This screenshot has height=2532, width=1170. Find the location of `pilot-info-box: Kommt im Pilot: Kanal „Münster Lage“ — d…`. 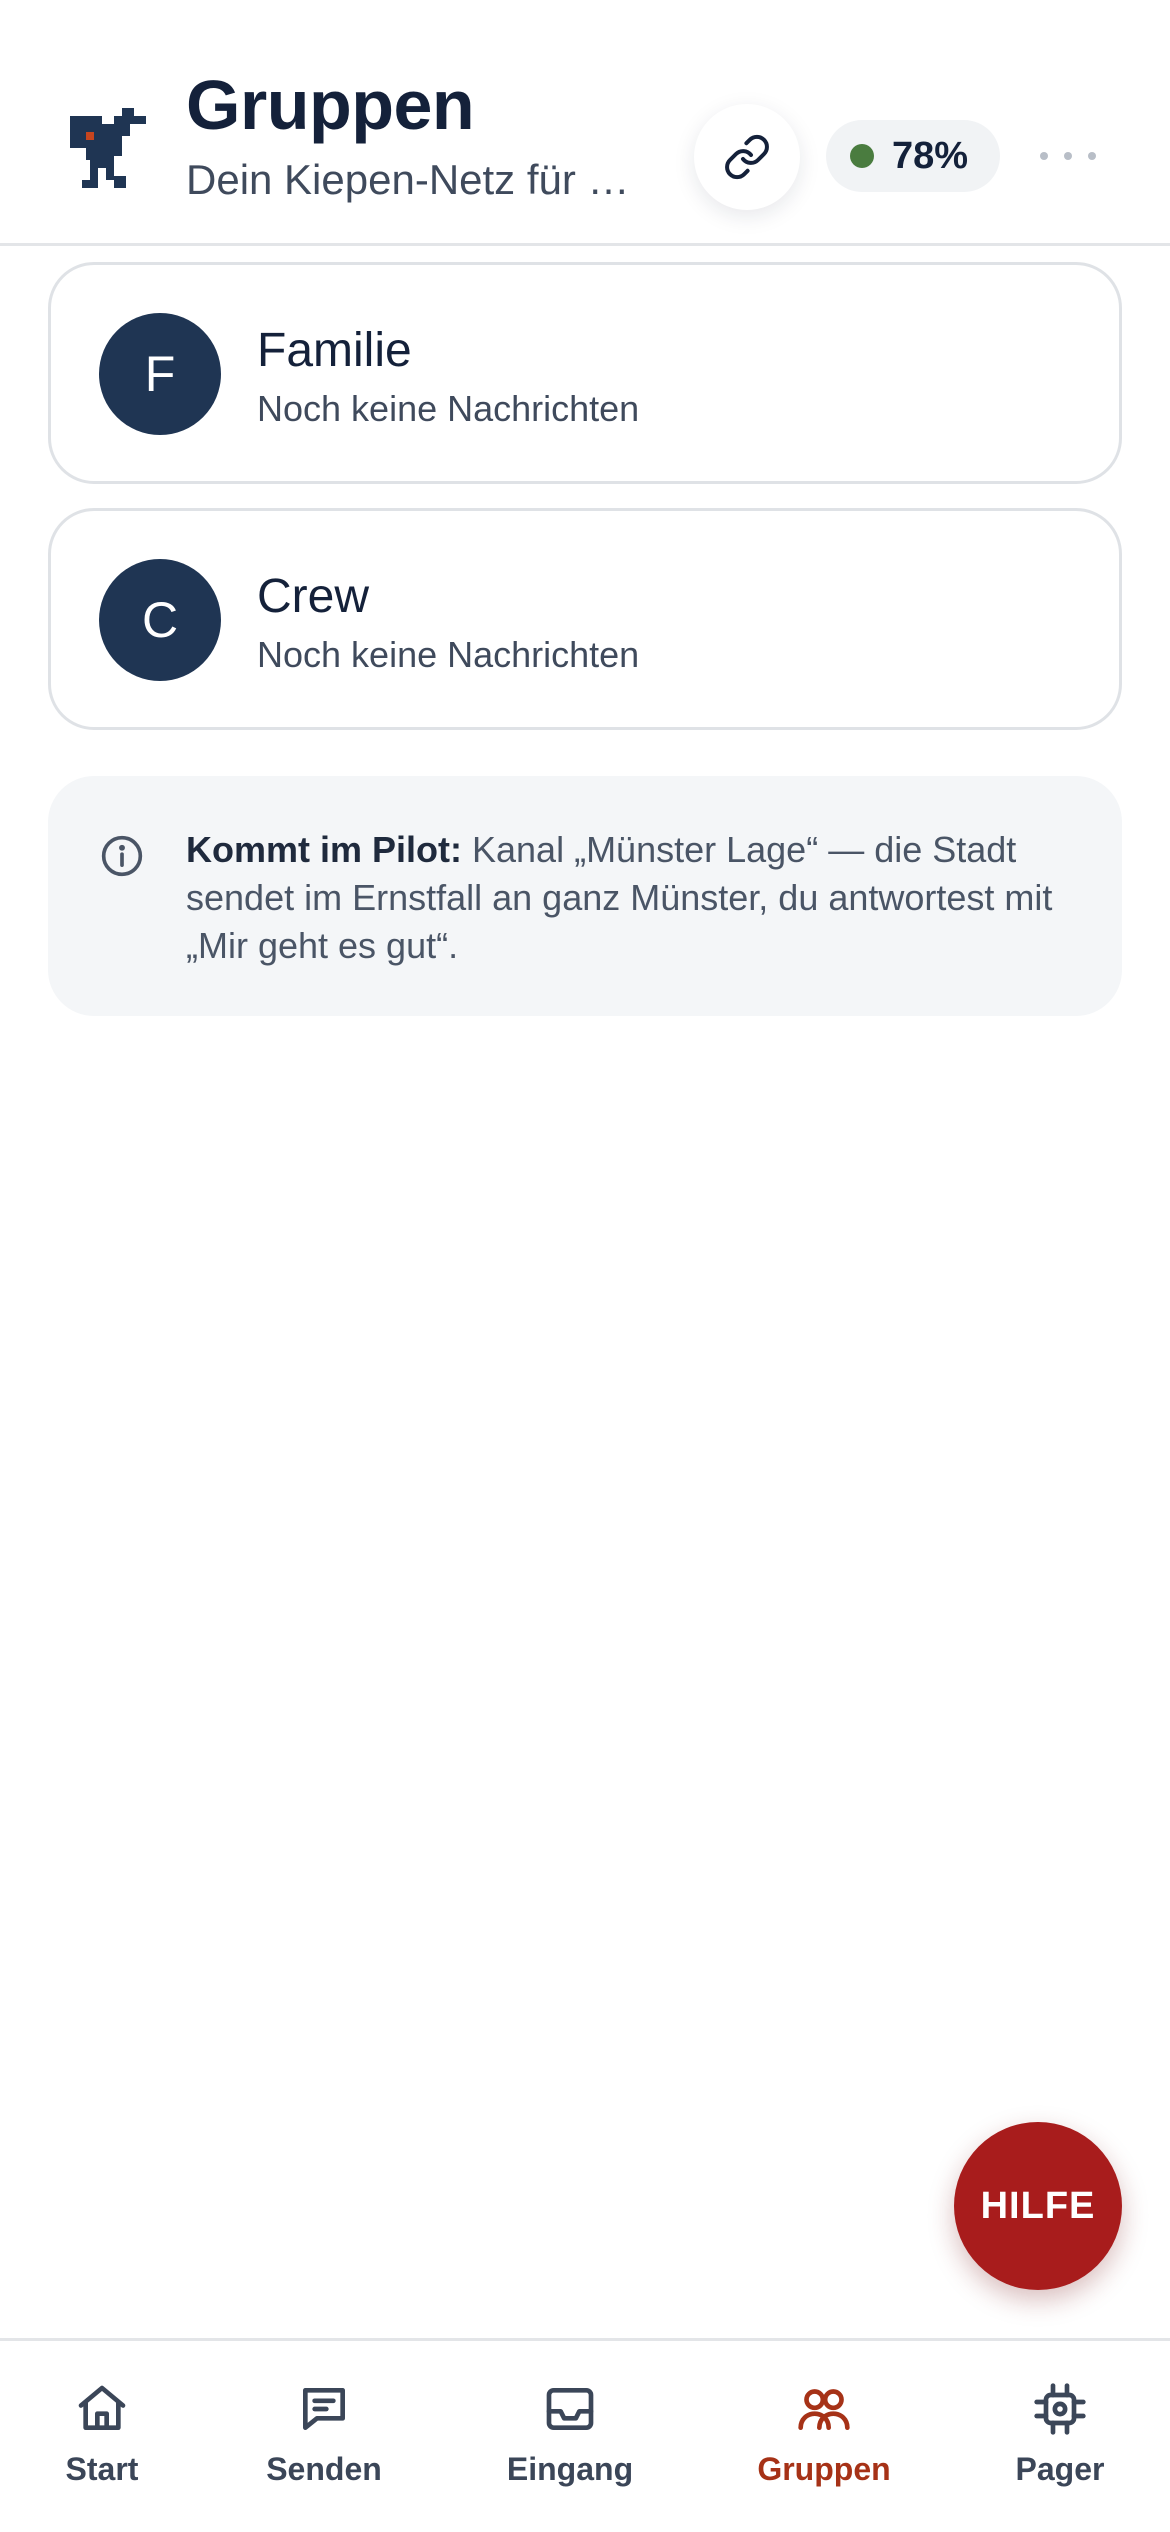

pilot-info-box: Kommt im Pilot: Kanal „Münster Lage“ — d… is located at coordinates (585, 896).